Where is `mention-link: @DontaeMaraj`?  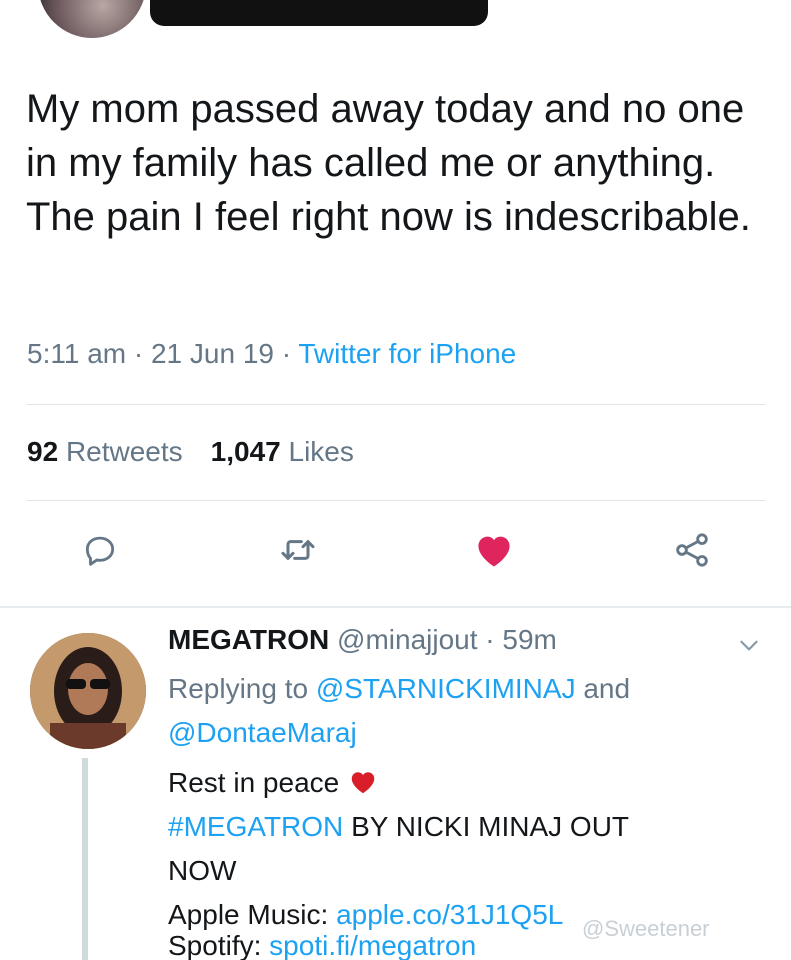 mention-link: @DontaeMaraj is located at coordinates (262, 732).